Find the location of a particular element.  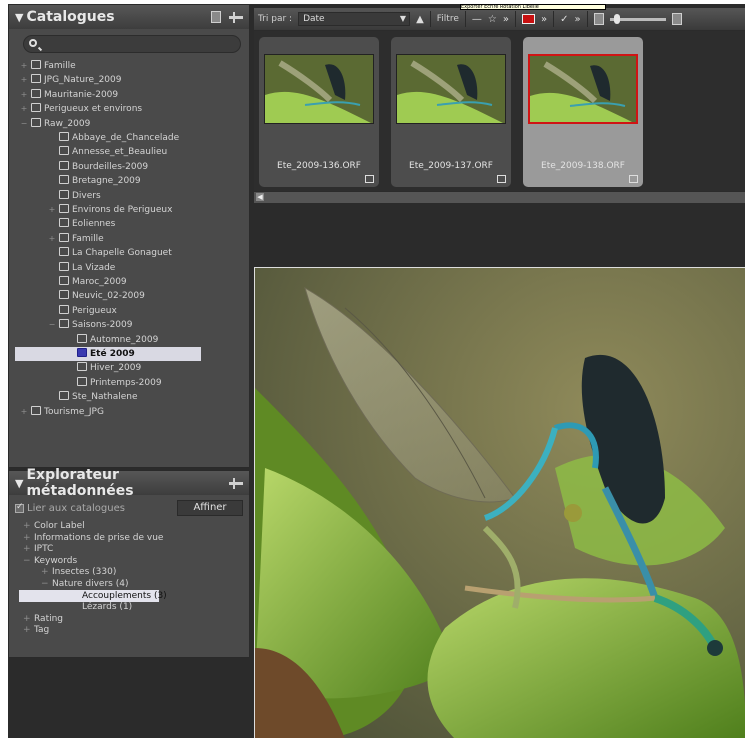

metadata-item: + Rating is located at coordinates (43, 619).